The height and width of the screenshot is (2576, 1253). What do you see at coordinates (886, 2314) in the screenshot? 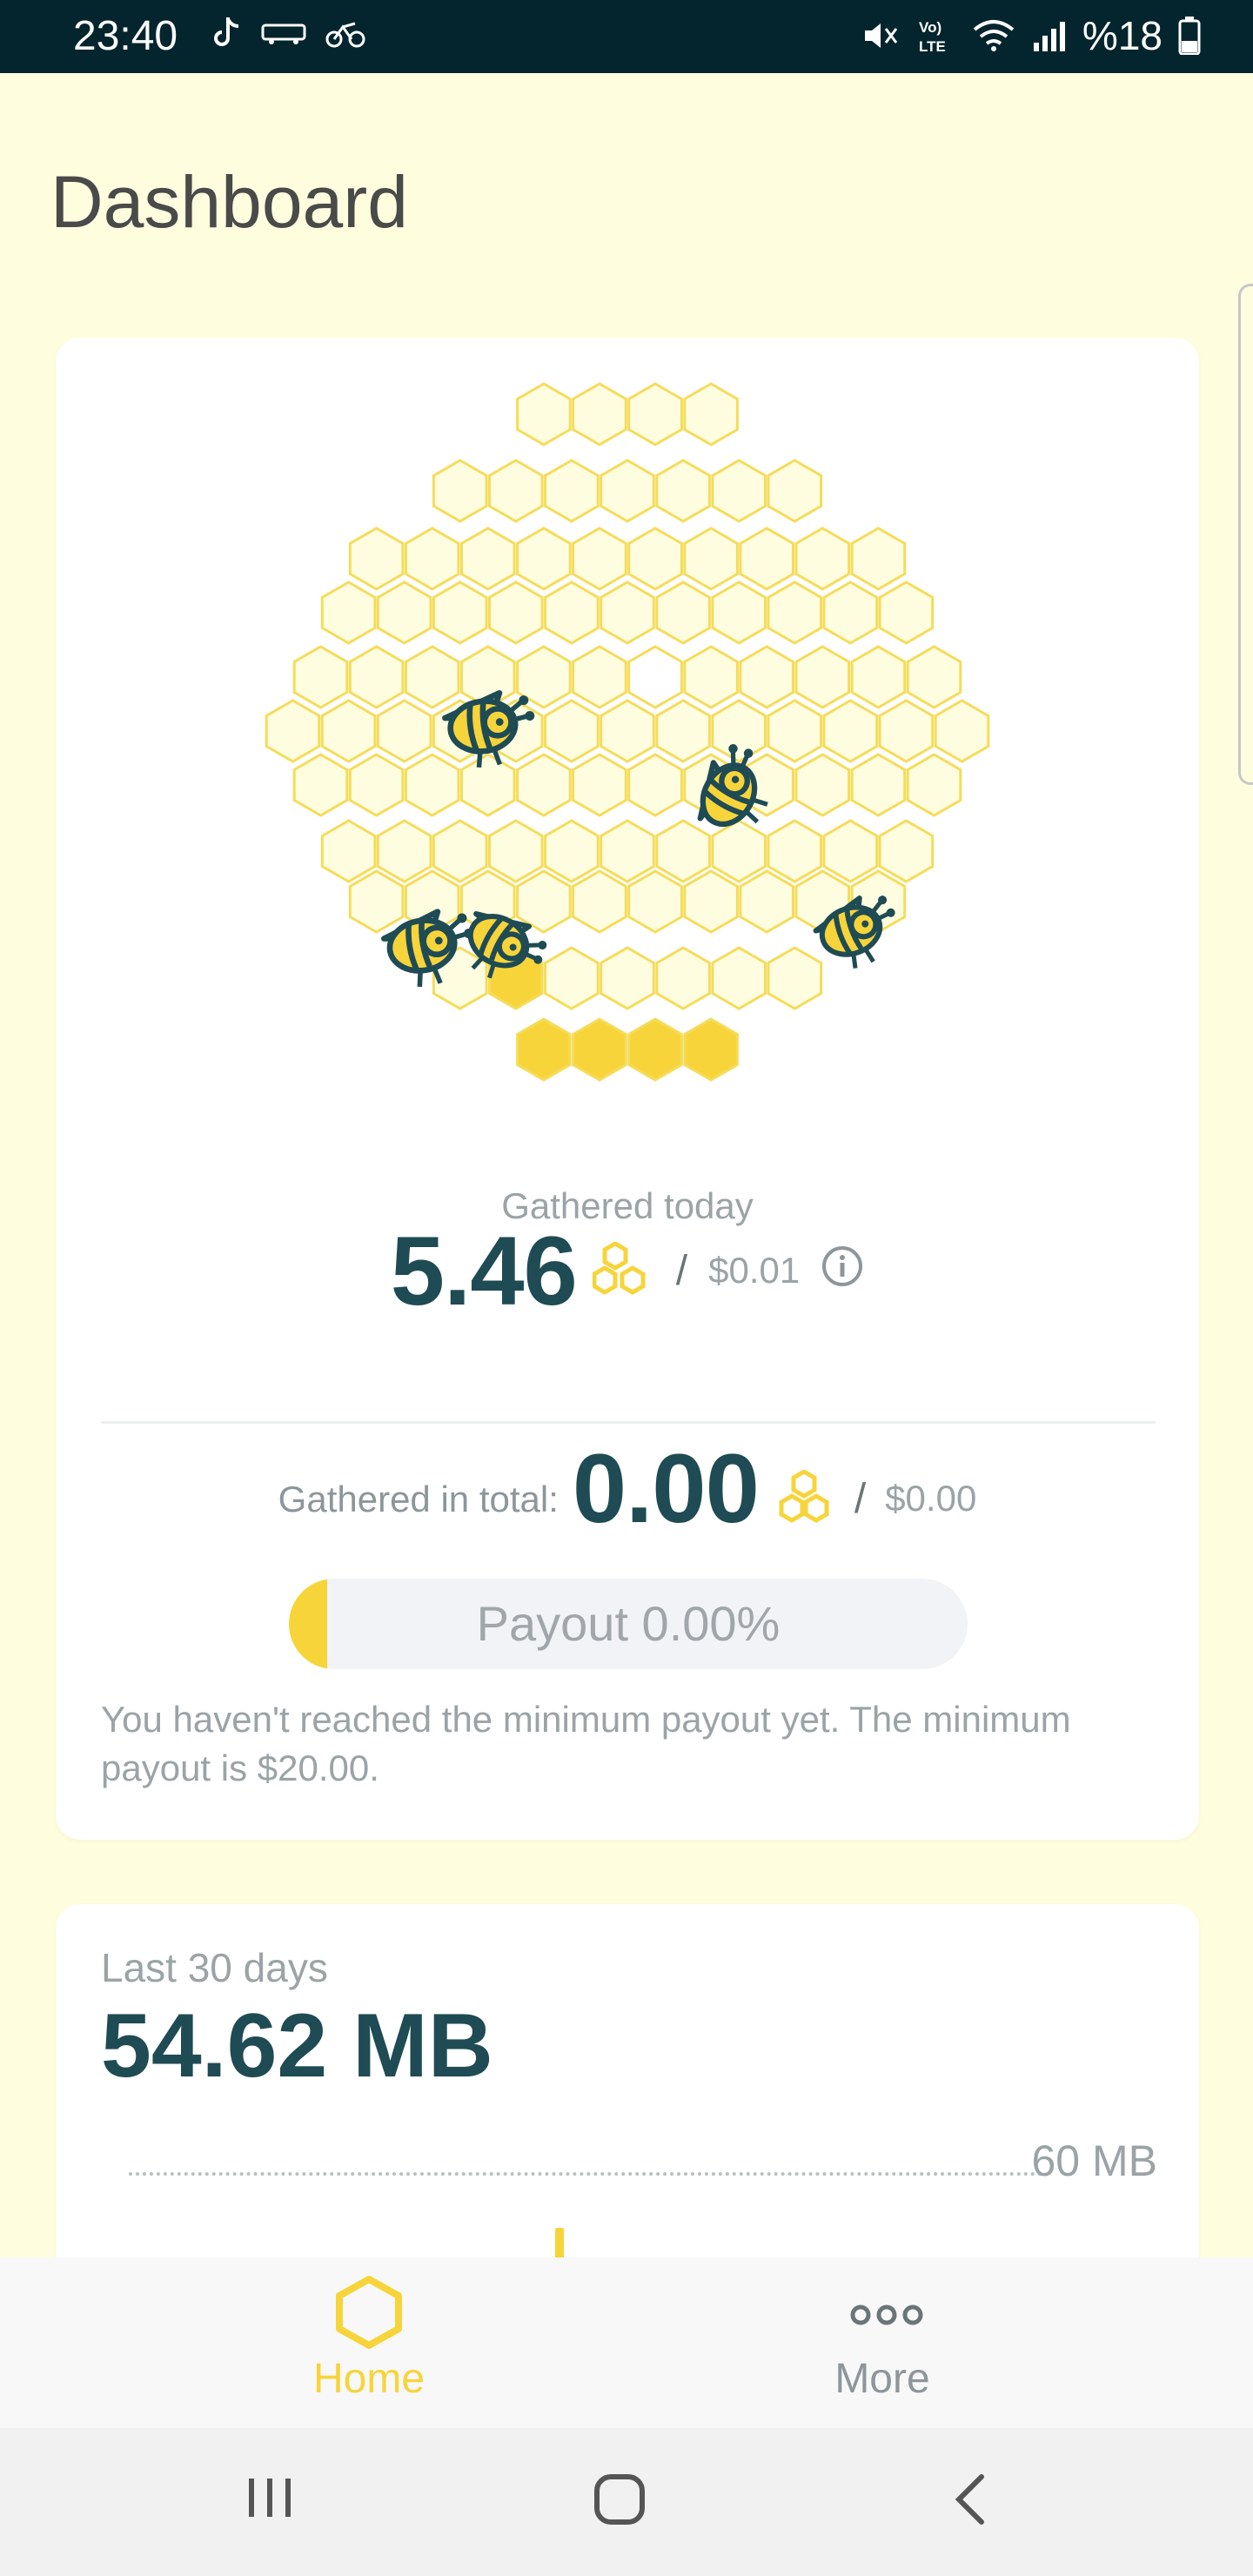
I see `more-dots-icon` at bounding box center [886, 2314].